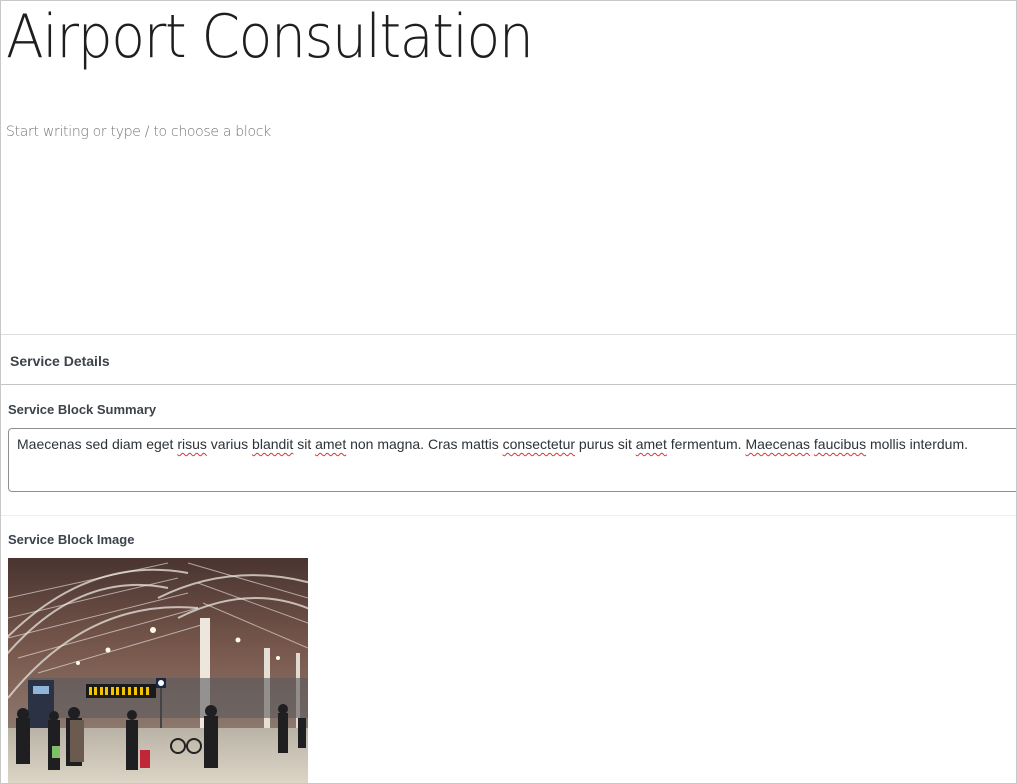  I want to click on service-details-metabox: Service Details, so click(508, 359).